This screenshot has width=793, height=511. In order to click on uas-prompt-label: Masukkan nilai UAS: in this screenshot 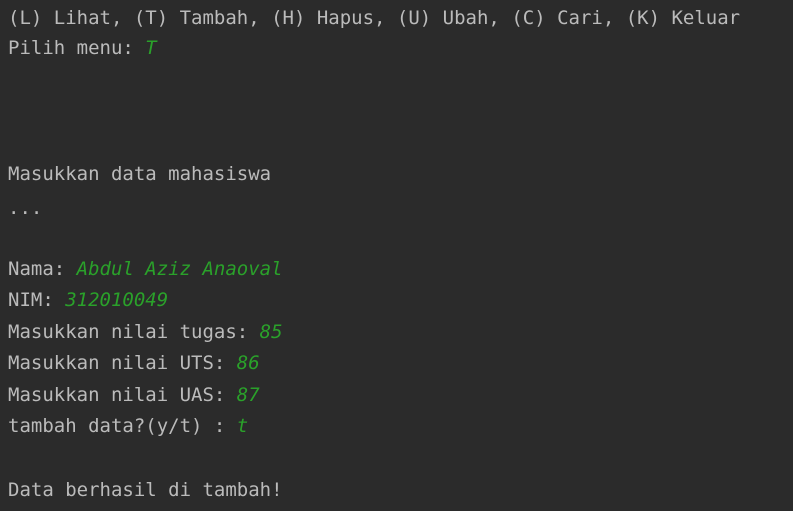, I will do `click(122, 395)`.